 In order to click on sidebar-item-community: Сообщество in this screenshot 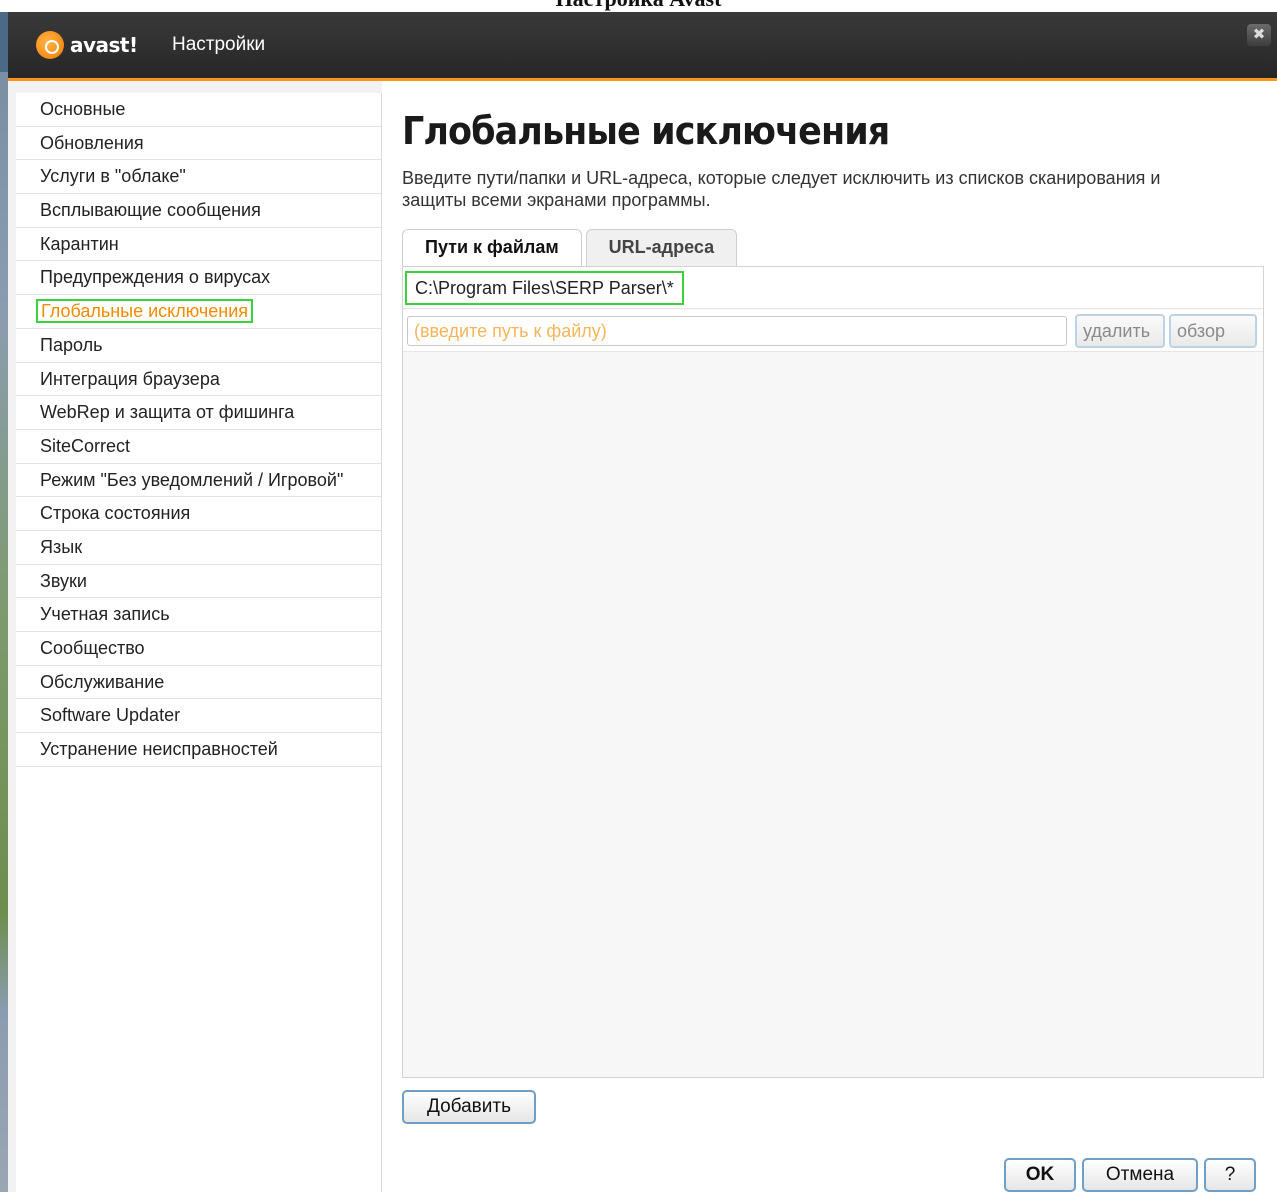, I will do `click(198, 649)`.